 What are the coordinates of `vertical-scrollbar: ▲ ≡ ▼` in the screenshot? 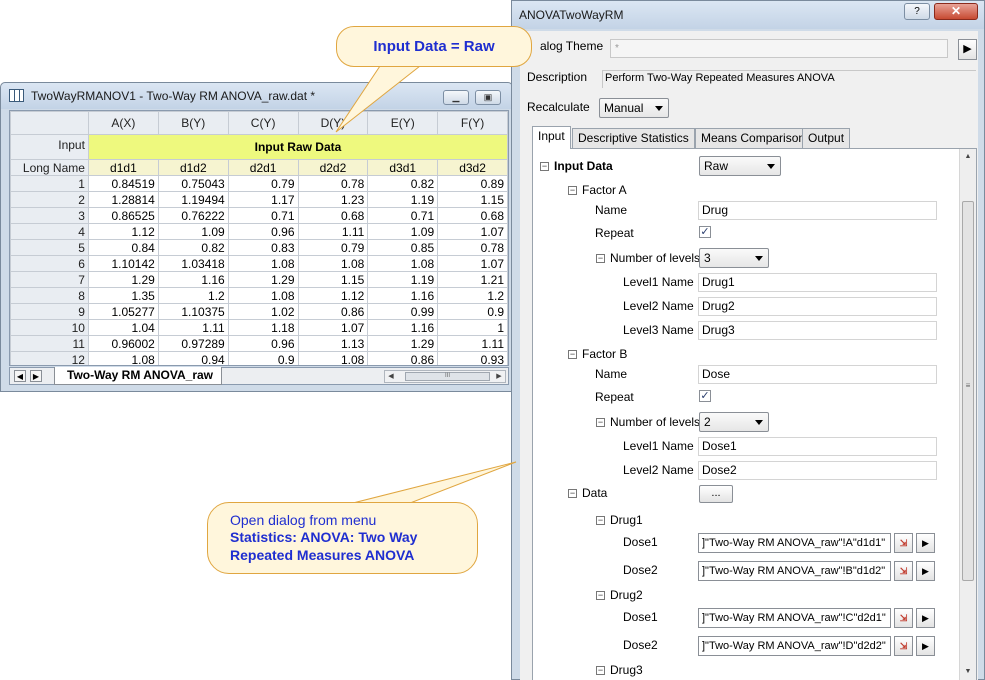 It's located at (967, 414).